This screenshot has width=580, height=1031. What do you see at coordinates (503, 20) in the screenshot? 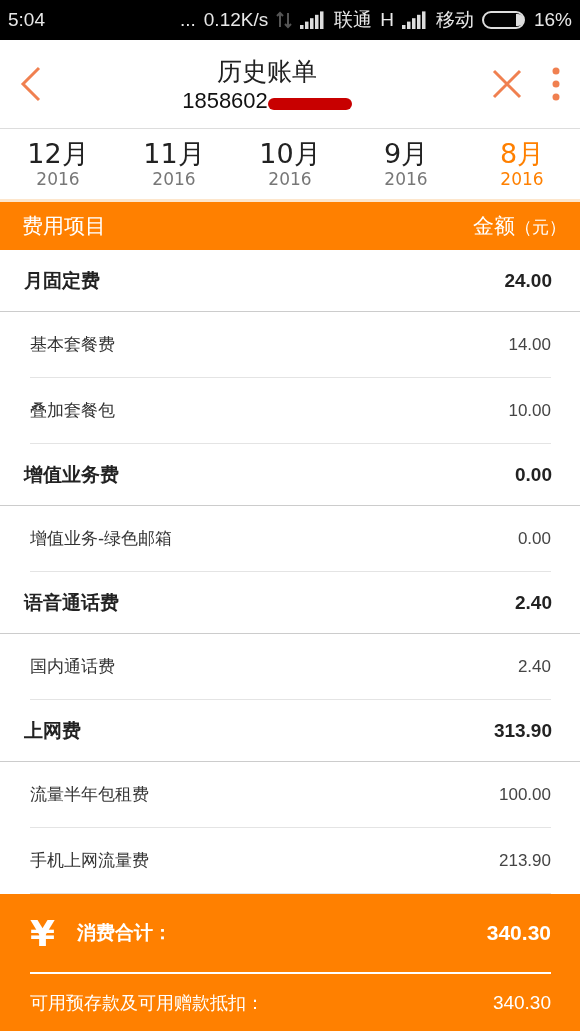
I see `battery-icon` at bounding box center [503, 20].